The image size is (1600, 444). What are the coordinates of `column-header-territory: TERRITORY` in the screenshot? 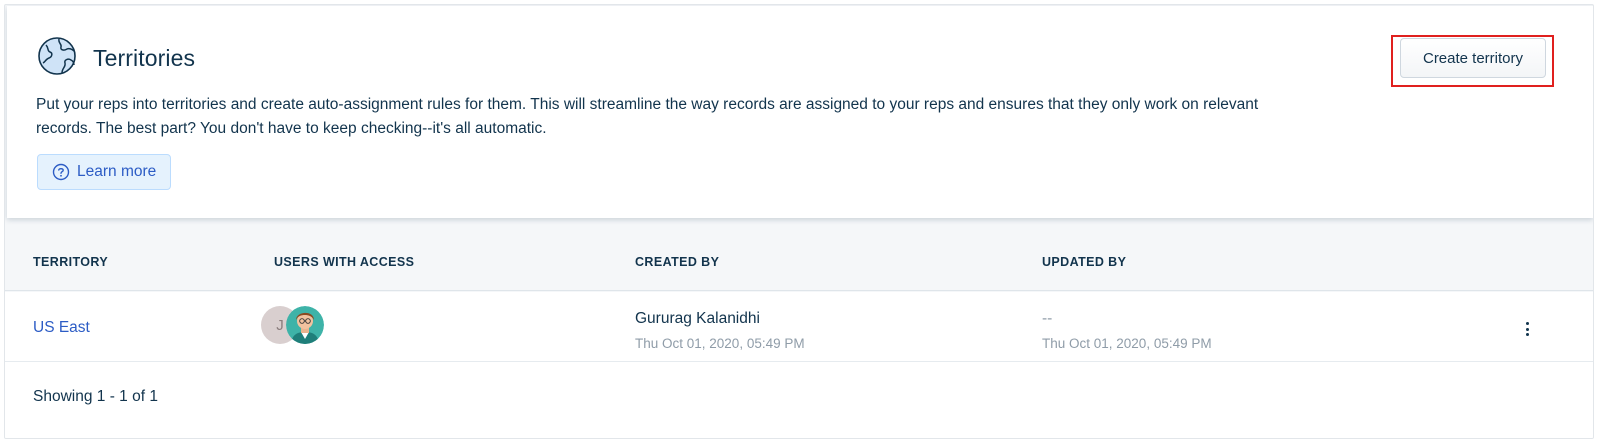 It's located at (70, 262).